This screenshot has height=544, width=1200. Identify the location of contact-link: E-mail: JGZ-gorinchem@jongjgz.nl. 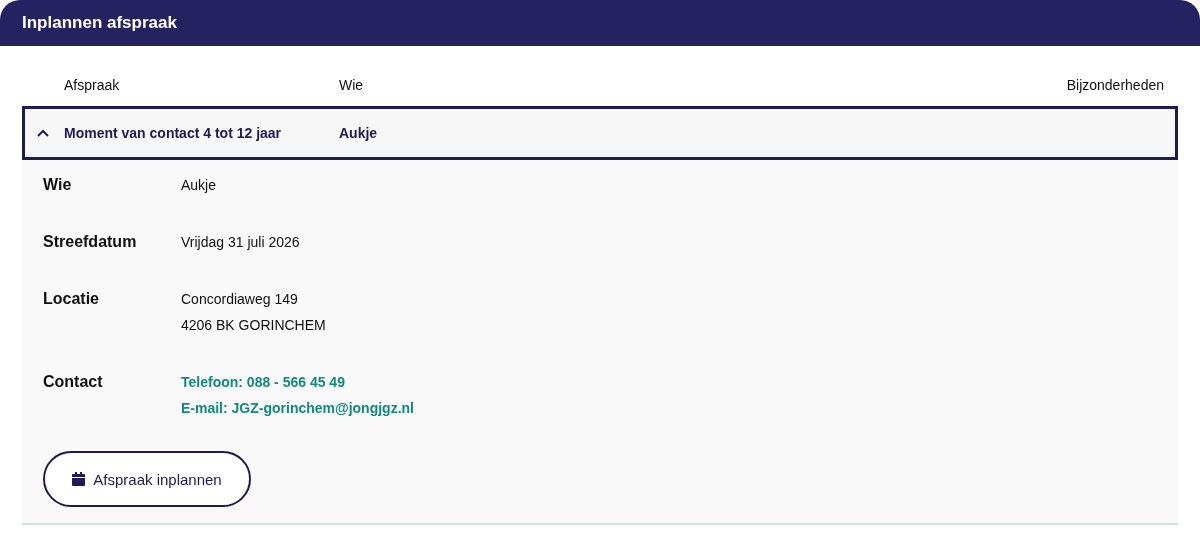
(297, 408).